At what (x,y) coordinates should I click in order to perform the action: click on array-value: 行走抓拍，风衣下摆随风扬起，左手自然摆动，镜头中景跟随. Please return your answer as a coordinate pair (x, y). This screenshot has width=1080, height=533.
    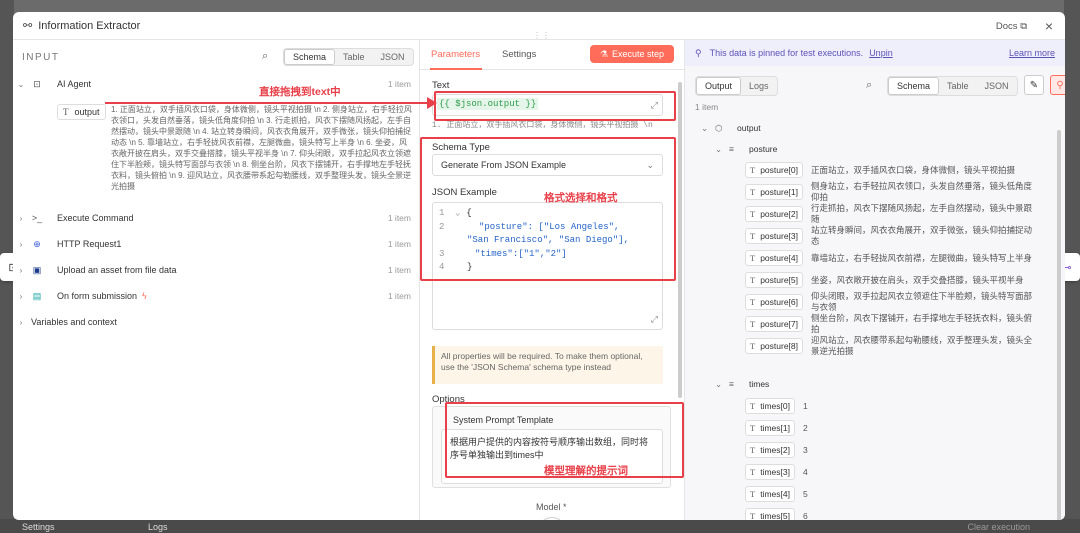
    Looking at the image, I should click on (922, 213).